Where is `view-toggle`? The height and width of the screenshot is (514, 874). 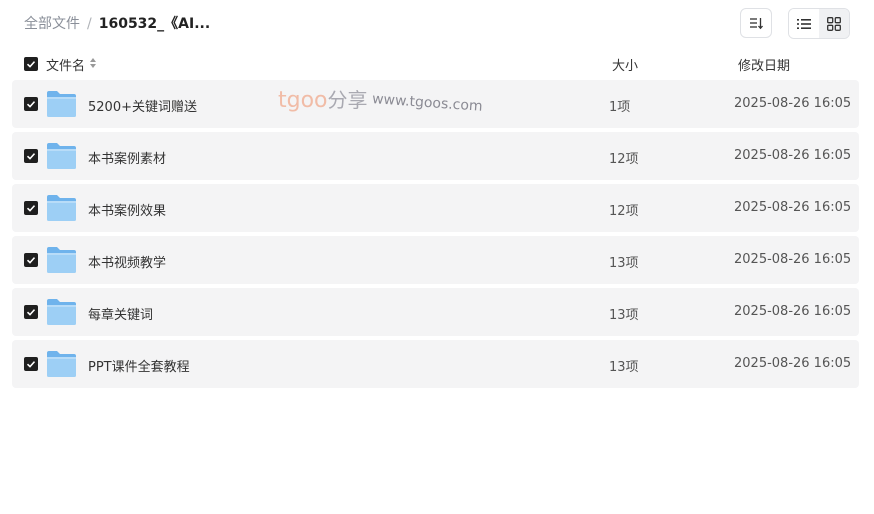 view-toggle is located at coordinates (819, 23).